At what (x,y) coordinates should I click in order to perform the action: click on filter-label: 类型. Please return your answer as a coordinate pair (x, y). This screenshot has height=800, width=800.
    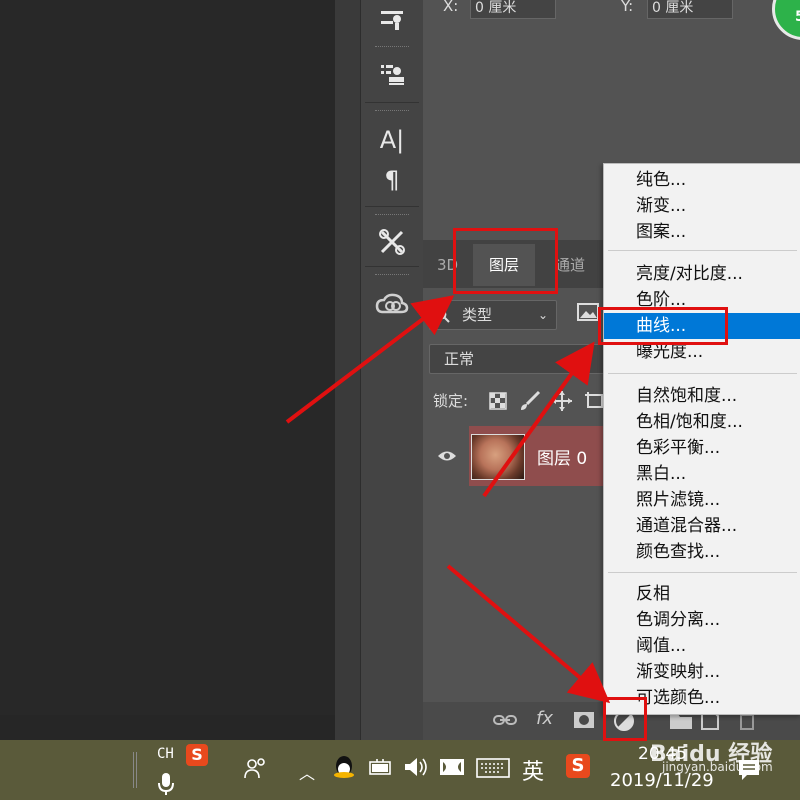
    Looking at the image, I should click on (477, 315).